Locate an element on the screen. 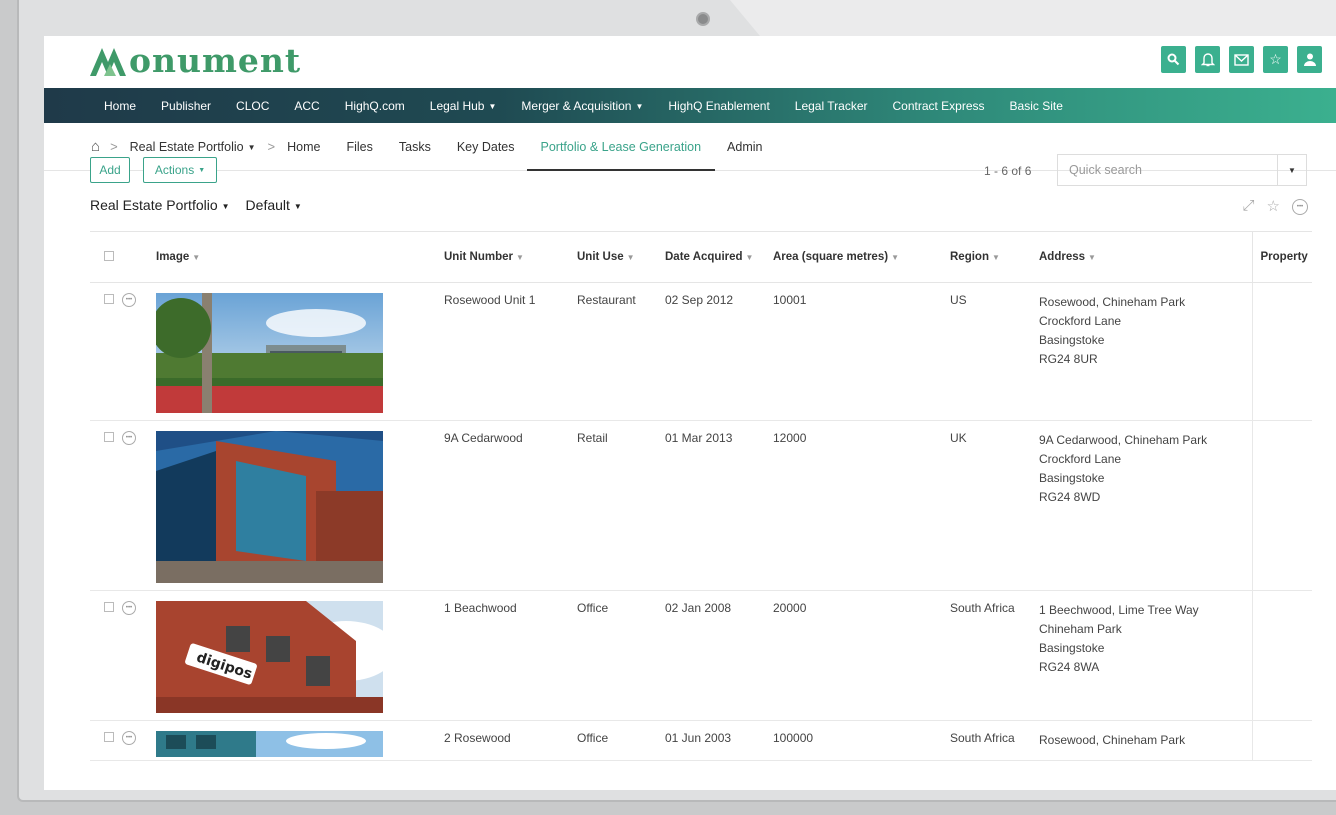 This screenshot has width=1336, height=815. topnav-item: Contract Express is located at coordinates (938, 106).